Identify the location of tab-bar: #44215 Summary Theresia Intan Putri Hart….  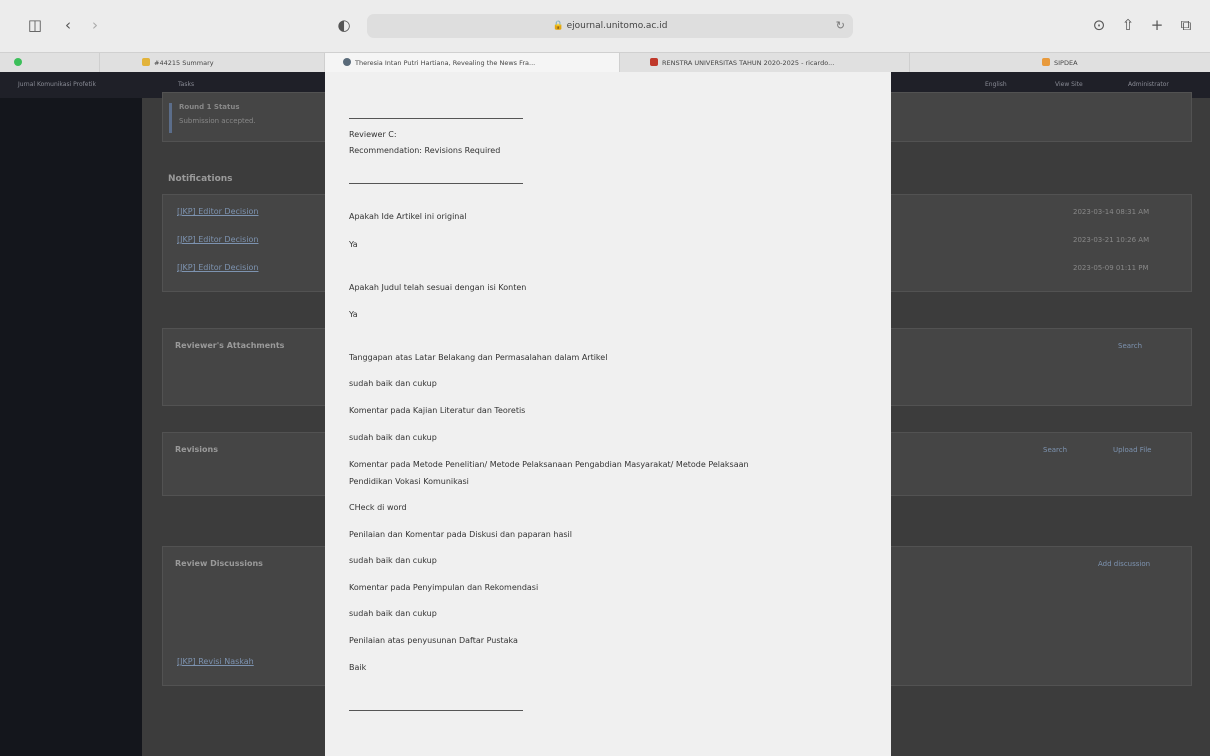
(605, 62).